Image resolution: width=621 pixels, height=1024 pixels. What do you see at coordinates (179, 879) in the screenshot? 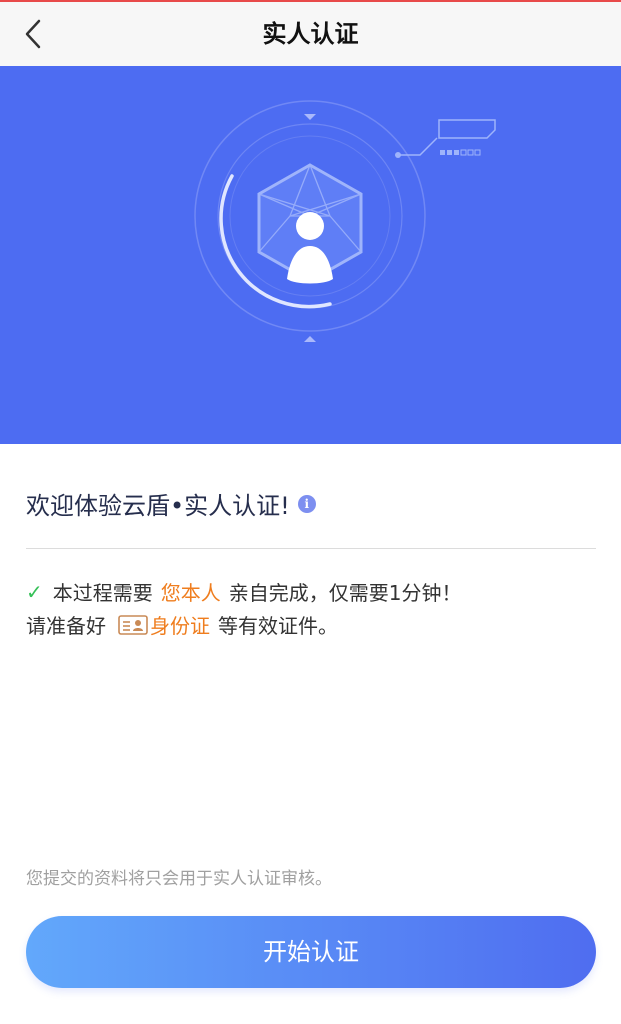
I see `privacy-notice: 您提交的资料将只会用于实人认证审核。` at bounding box center [179, 879].